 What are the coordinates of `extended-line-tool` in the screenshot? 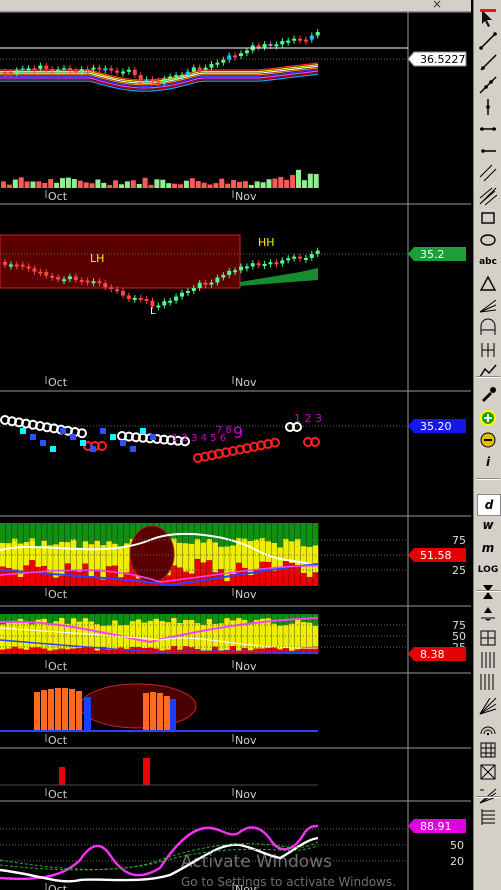 It's located at (488, 85).